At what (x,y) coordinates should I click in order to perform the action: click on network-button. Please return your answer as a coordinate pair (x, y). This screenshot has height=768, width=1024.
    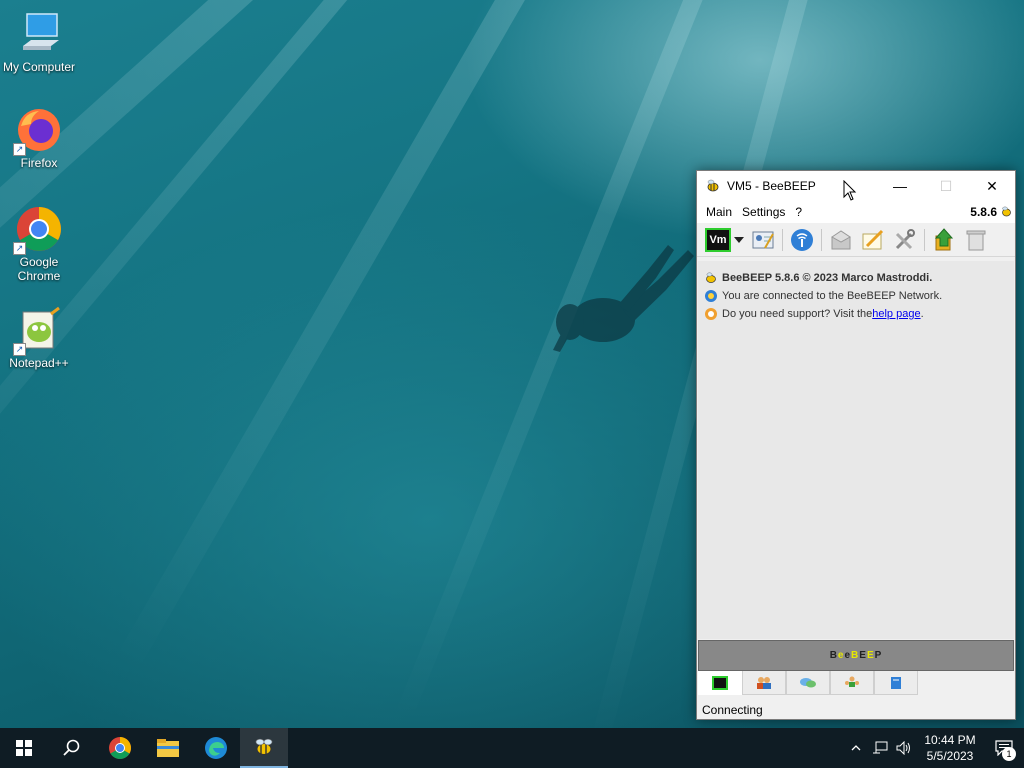
    Looking at the image, I should click on (802, 240).